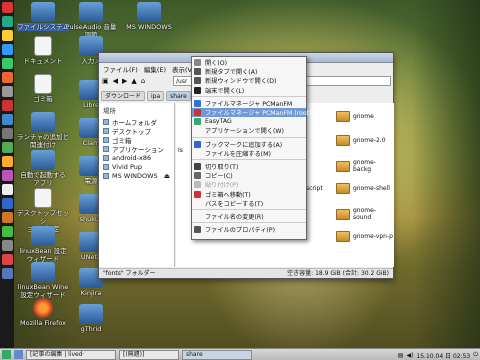  I want to click on file-item: gnome-shell, so click(363, 188).